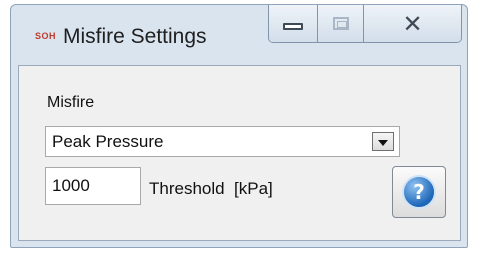 This screenshot has height=255, width=478. I want to click on close-button: ✕, so click(412, 23).